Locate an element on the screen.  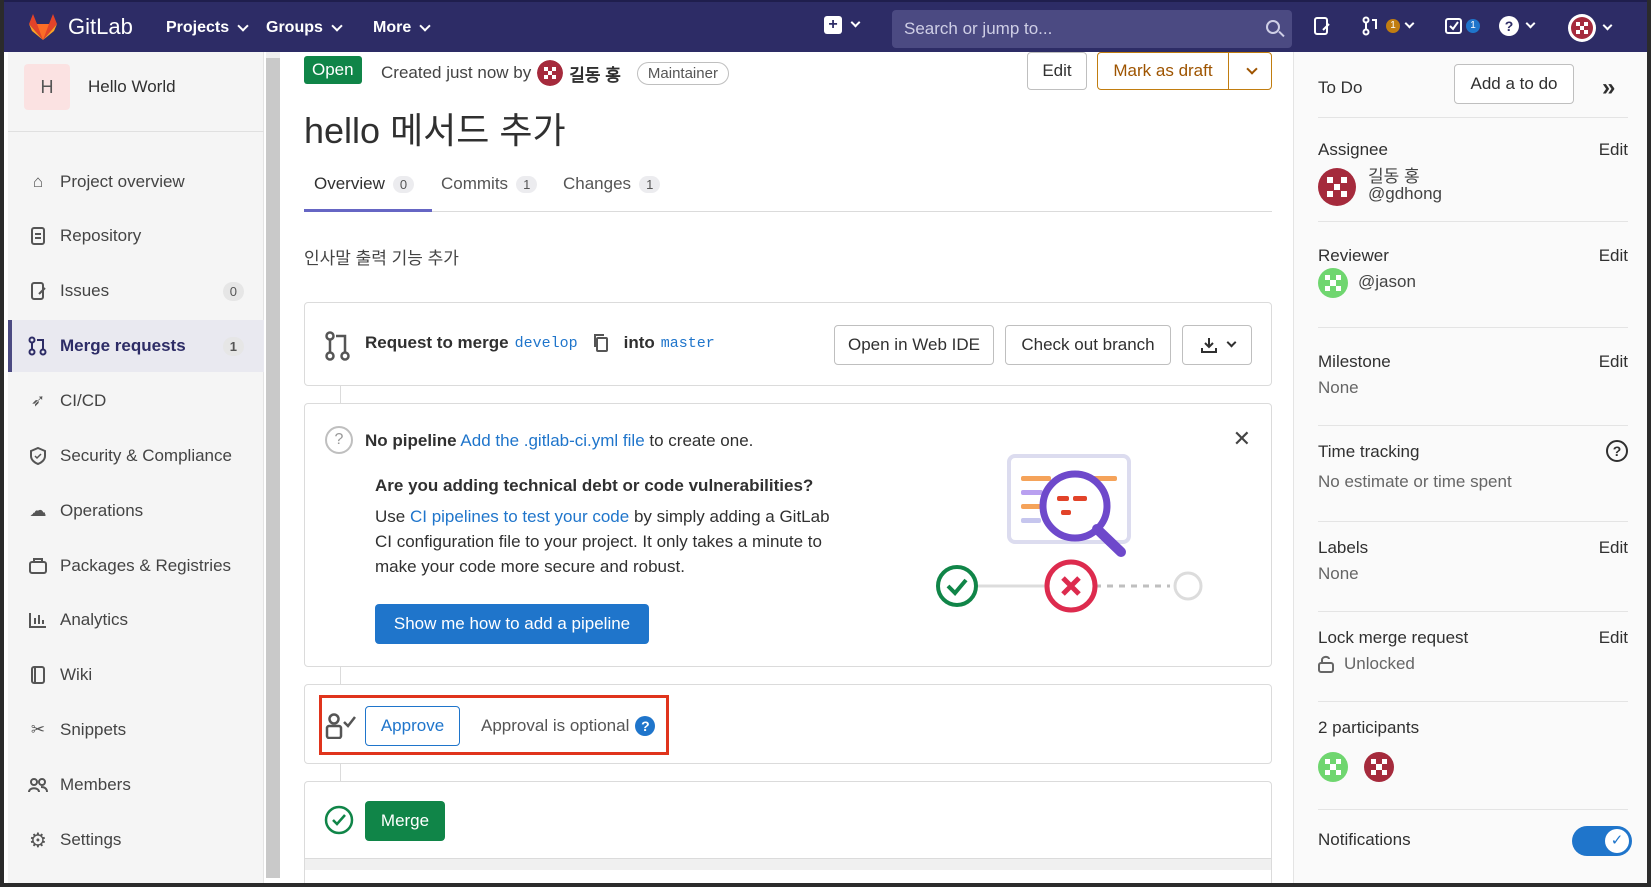
merge-branches-text: Request to merge develop into master is located at coordinates (540, 343).